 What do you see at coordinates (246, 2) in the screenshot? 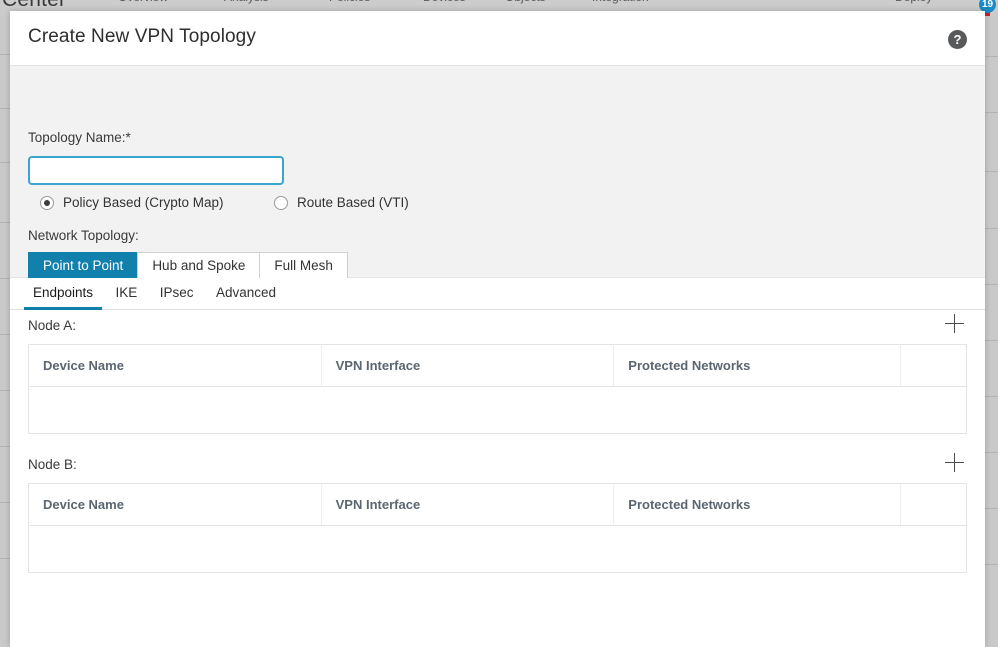
I see `nav-item-analysis: Analysis` at bounding box center [246, 2].